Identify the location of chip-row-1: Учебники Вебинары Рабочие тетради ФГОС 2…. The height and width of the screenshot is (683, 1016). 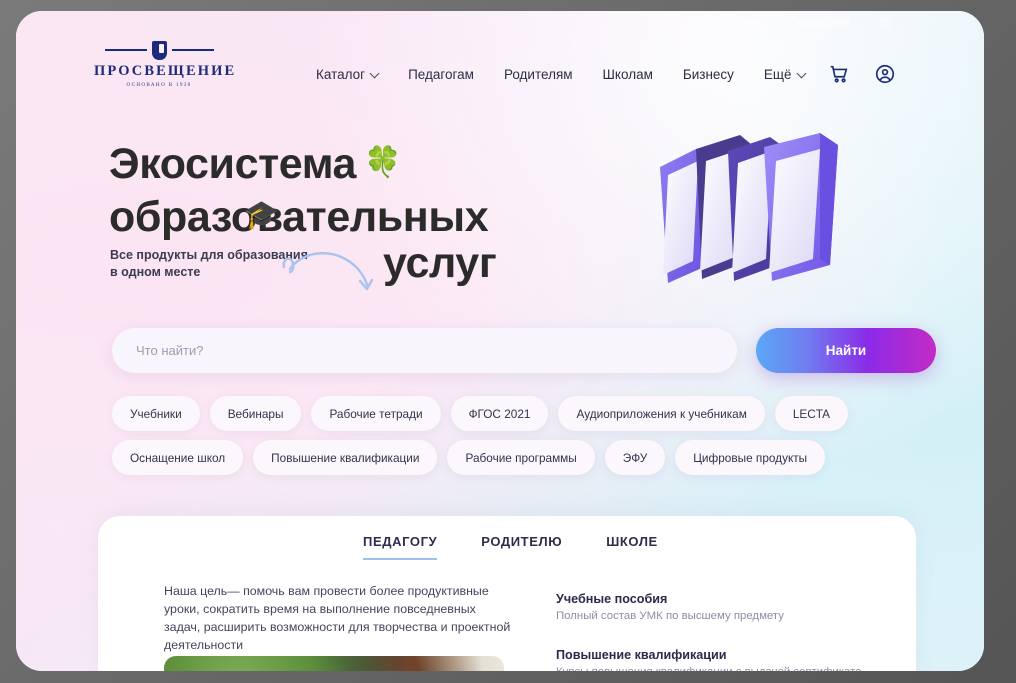
(480, 413).